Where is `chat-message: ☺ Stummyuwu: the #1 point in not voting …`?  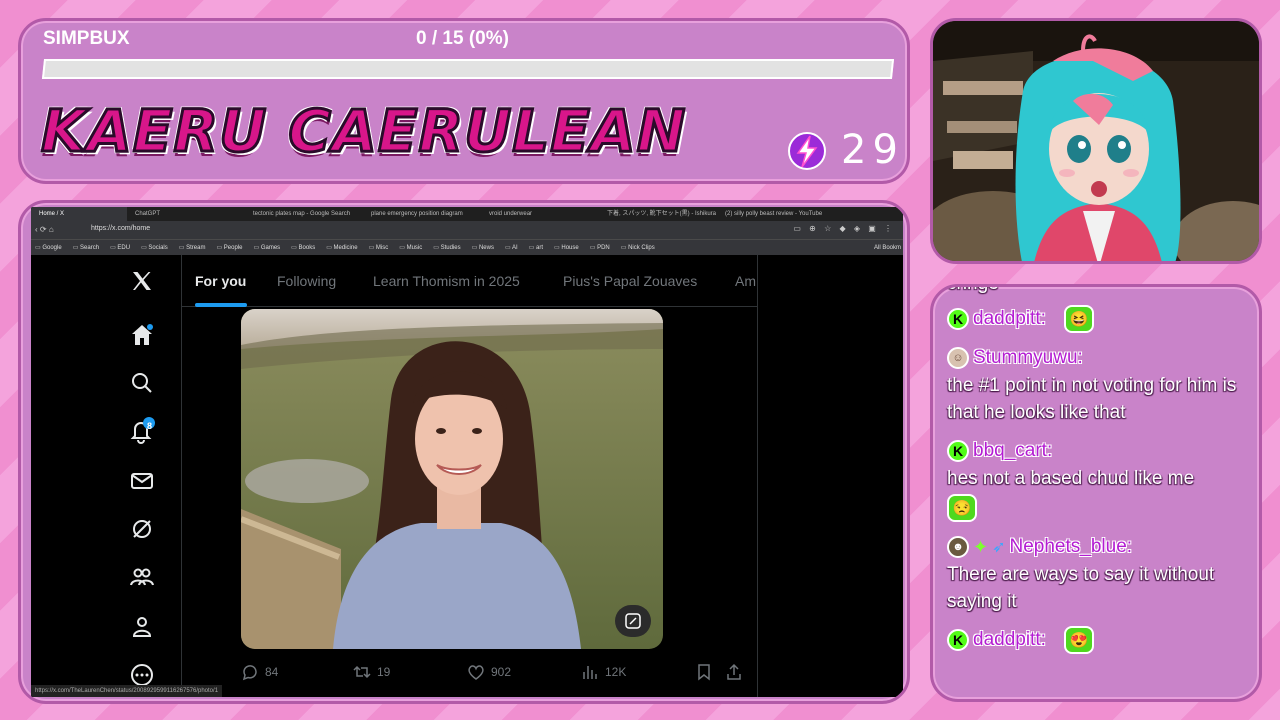 chat-message: ☺ Stummyuwu: the #1 point in not voting … is located at coordinates (1098, 385).